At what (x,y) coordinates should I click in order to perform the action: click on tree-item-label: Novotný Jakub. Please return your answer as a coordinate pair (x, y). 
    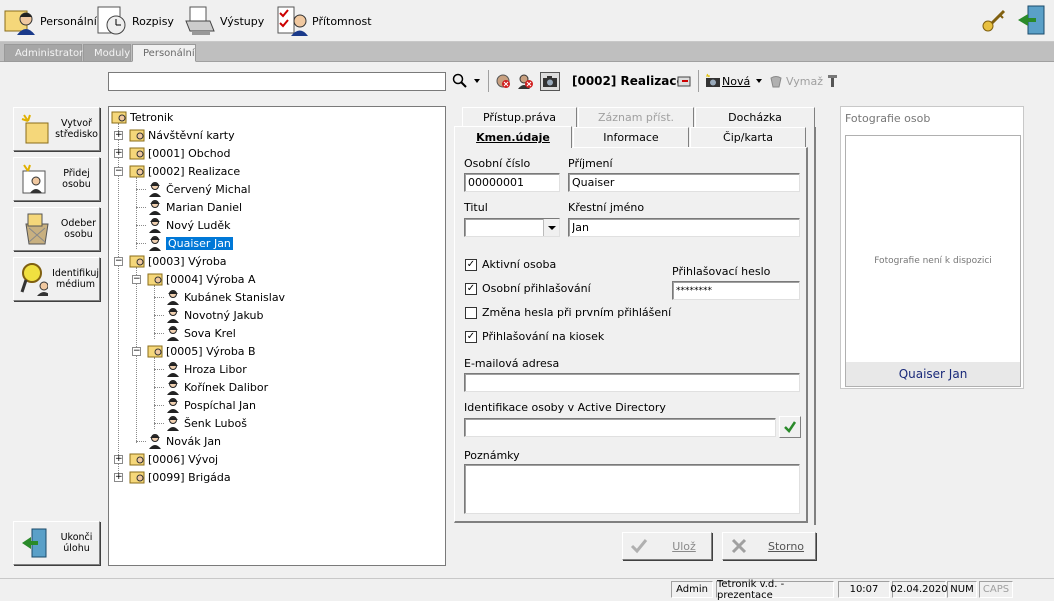
    Looking at the image, I should click on (224, 315).